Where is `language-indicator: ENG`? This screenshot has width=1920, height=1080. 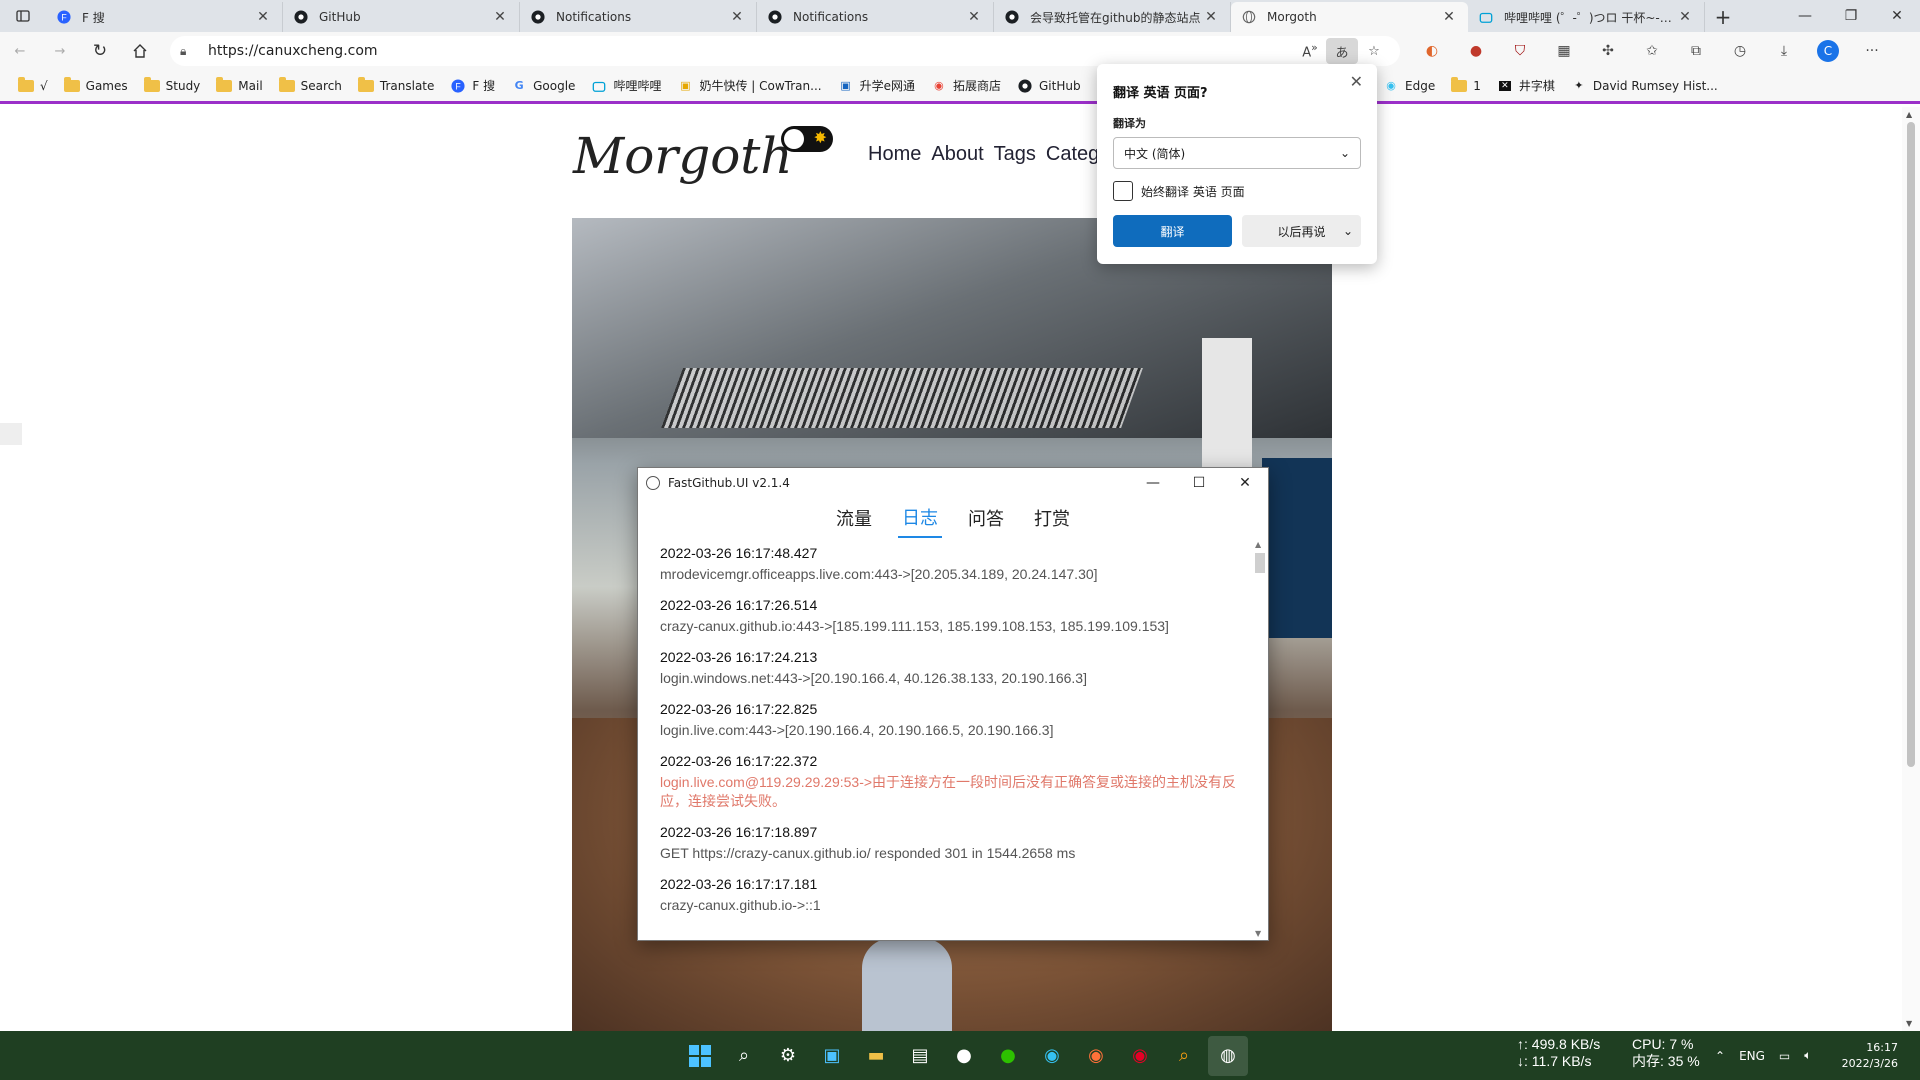 language-indicator: ENG is located at coordinates (1752, 1056).